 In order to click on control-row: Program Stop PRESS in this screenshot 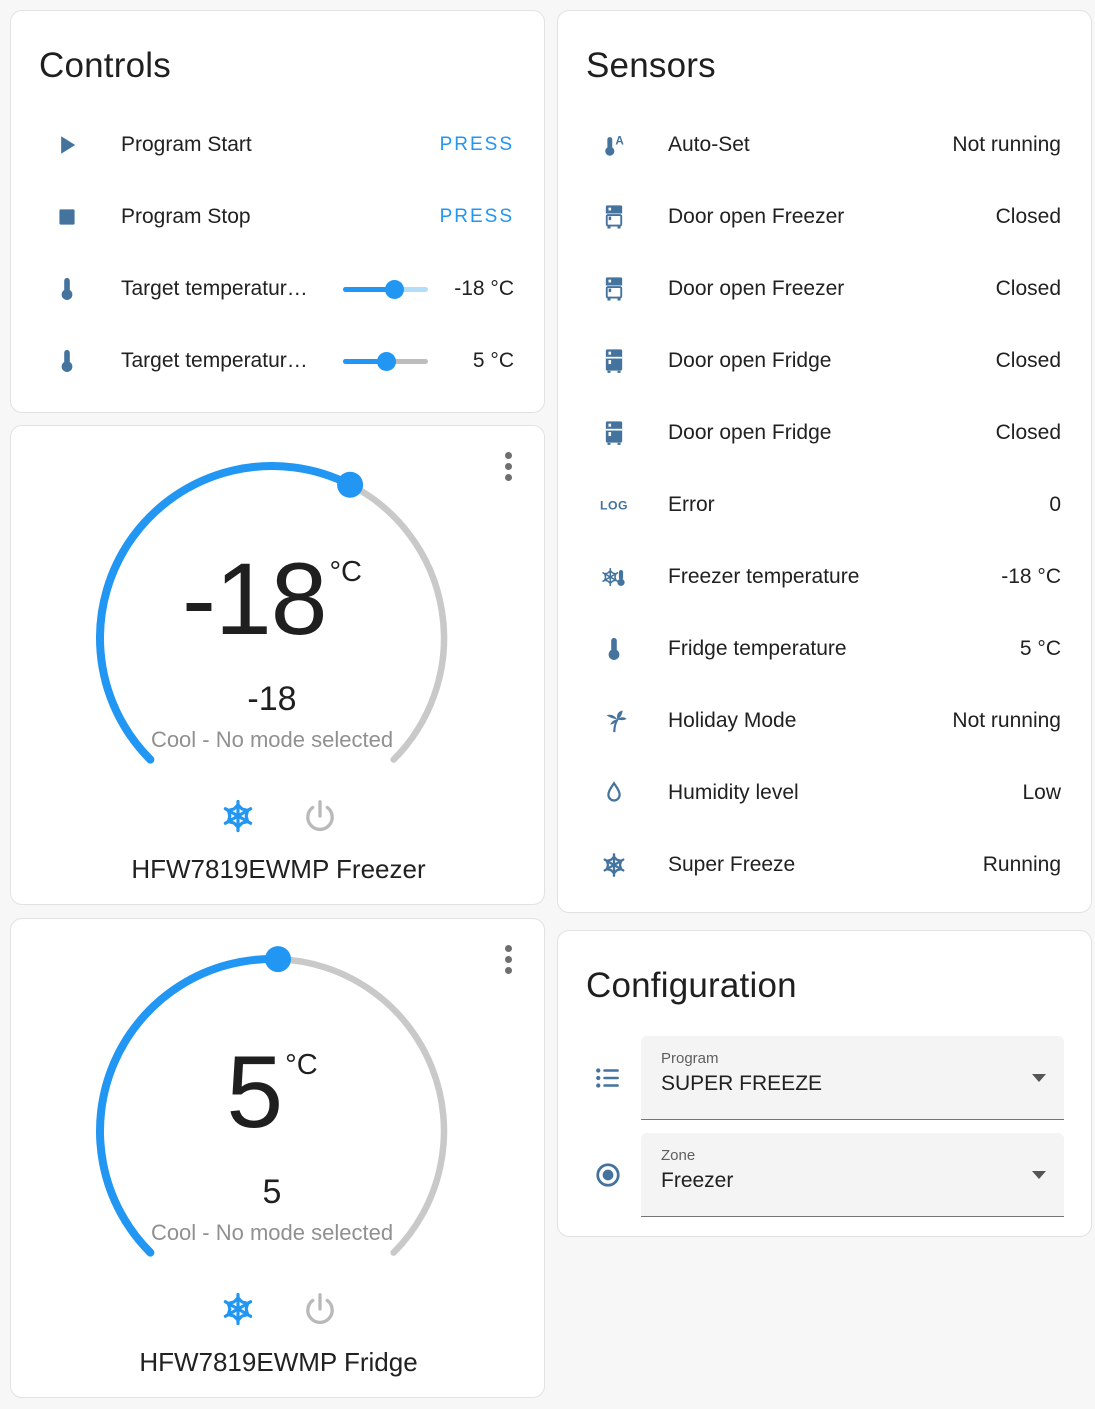, I will do `click(277, 217)`.